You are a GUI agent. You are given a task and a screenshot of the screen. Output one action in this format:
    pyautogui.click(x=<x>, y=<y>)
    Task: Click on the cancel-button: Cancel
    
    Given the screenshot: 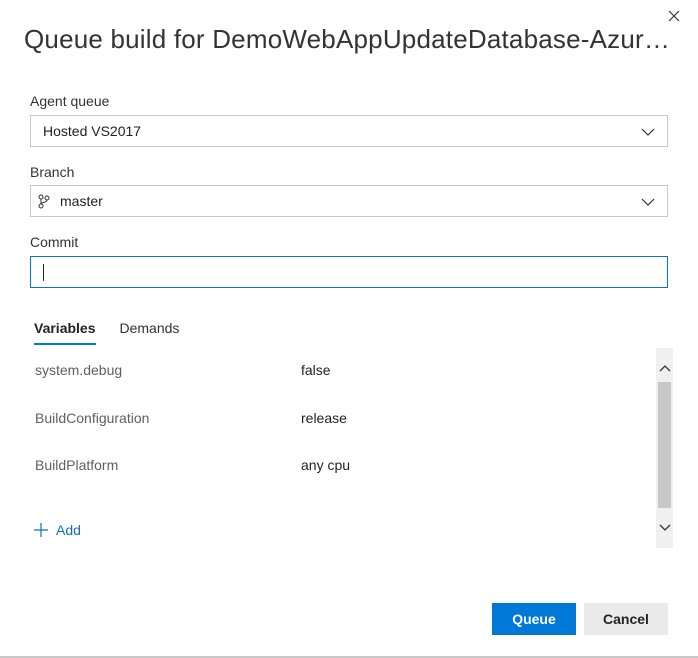 What is the action you would take?
    pyautogui.click(x=626, y=619)
    